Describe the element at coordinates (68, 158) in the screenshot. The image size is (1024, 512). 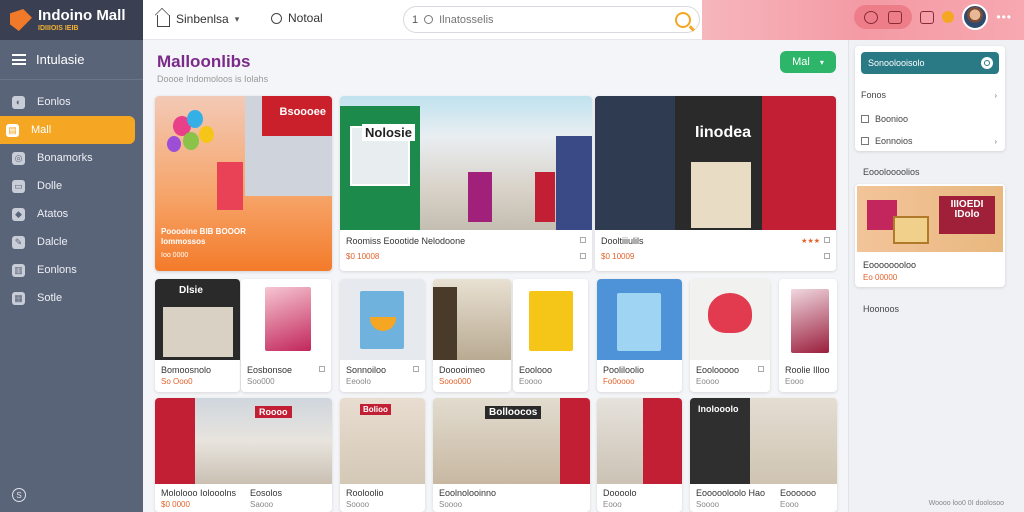
I see `sidebar-item-3: ◎ Bonamorks` at that location.